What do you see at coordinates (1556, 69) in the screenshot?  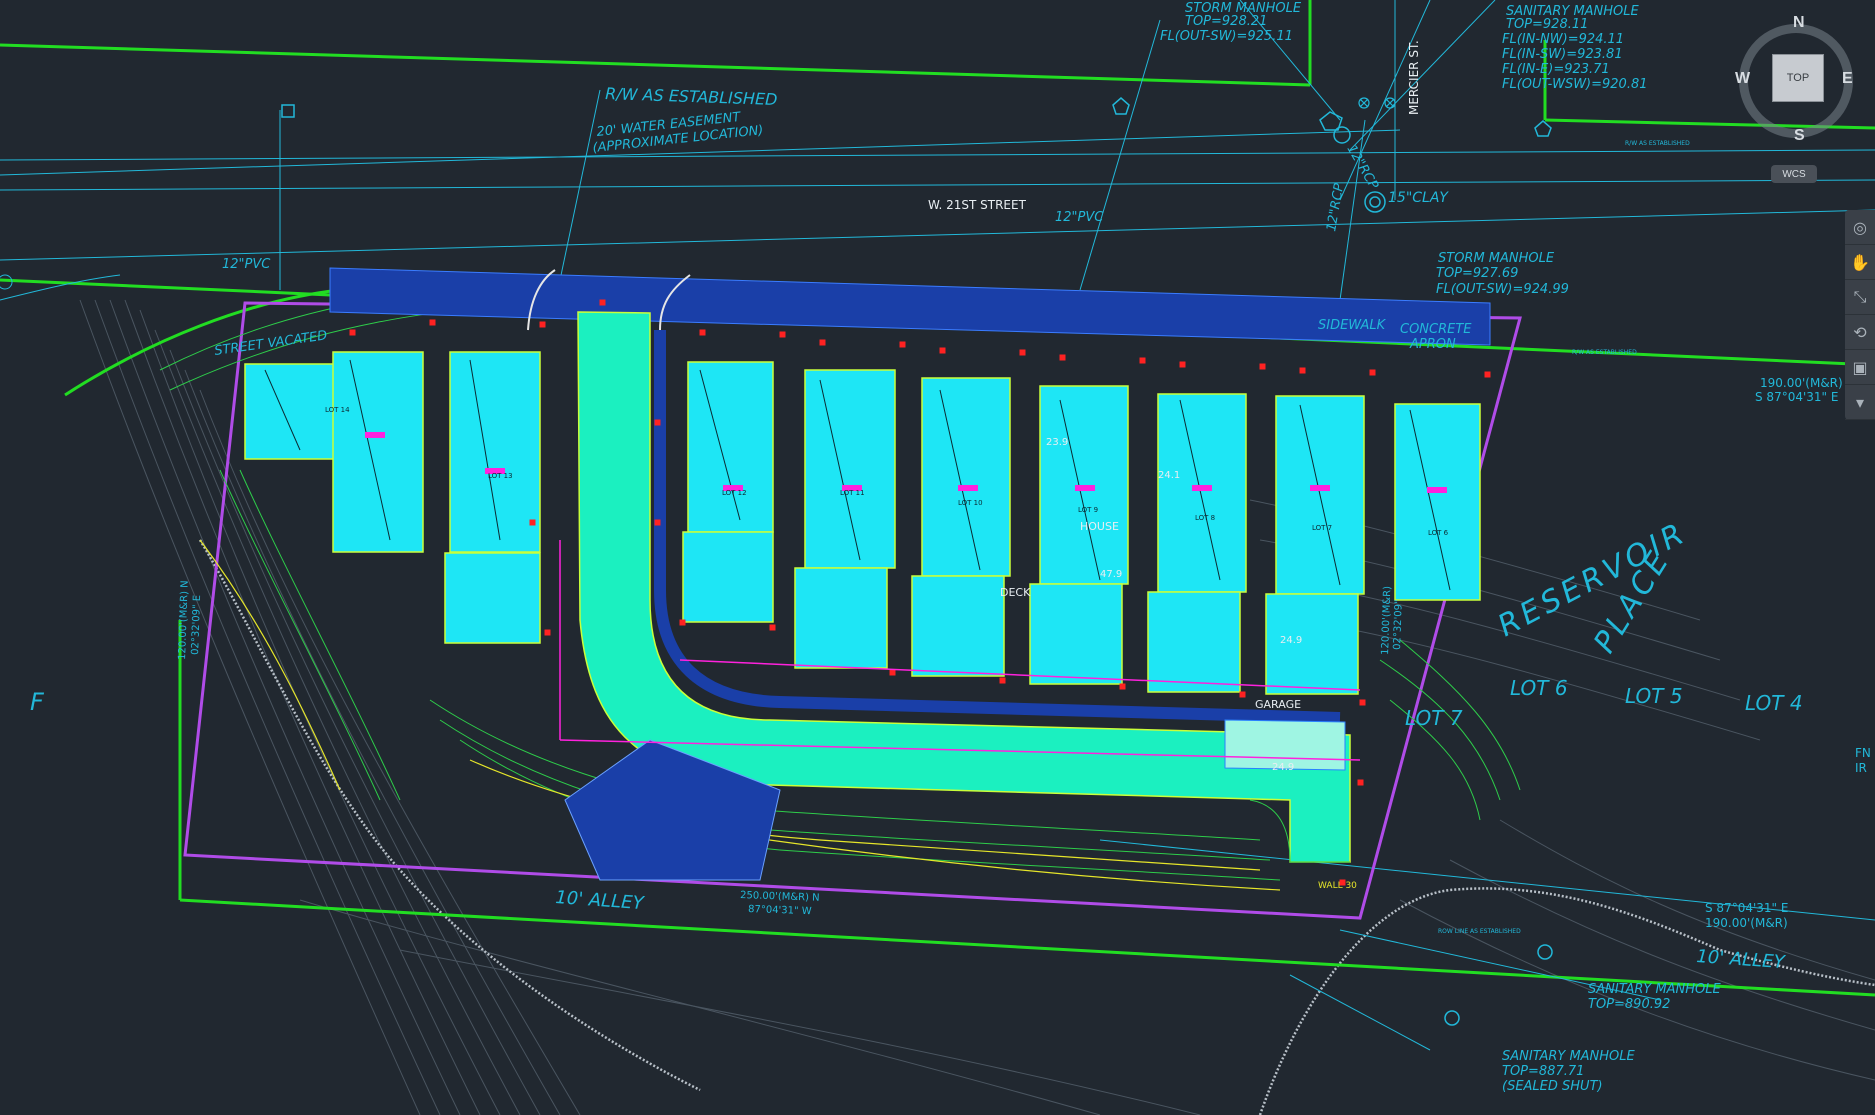 I see `svg-text: FL(IN-E)=923.71` at bounding box center [1556, 69].